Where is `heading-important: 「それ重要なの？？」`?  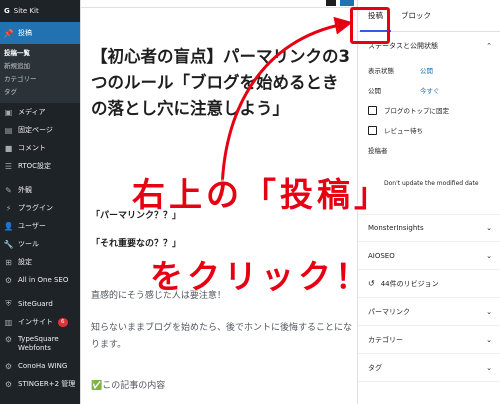
heading-important: 「それ重要なの？？」 is located at coordinates (136, 242).